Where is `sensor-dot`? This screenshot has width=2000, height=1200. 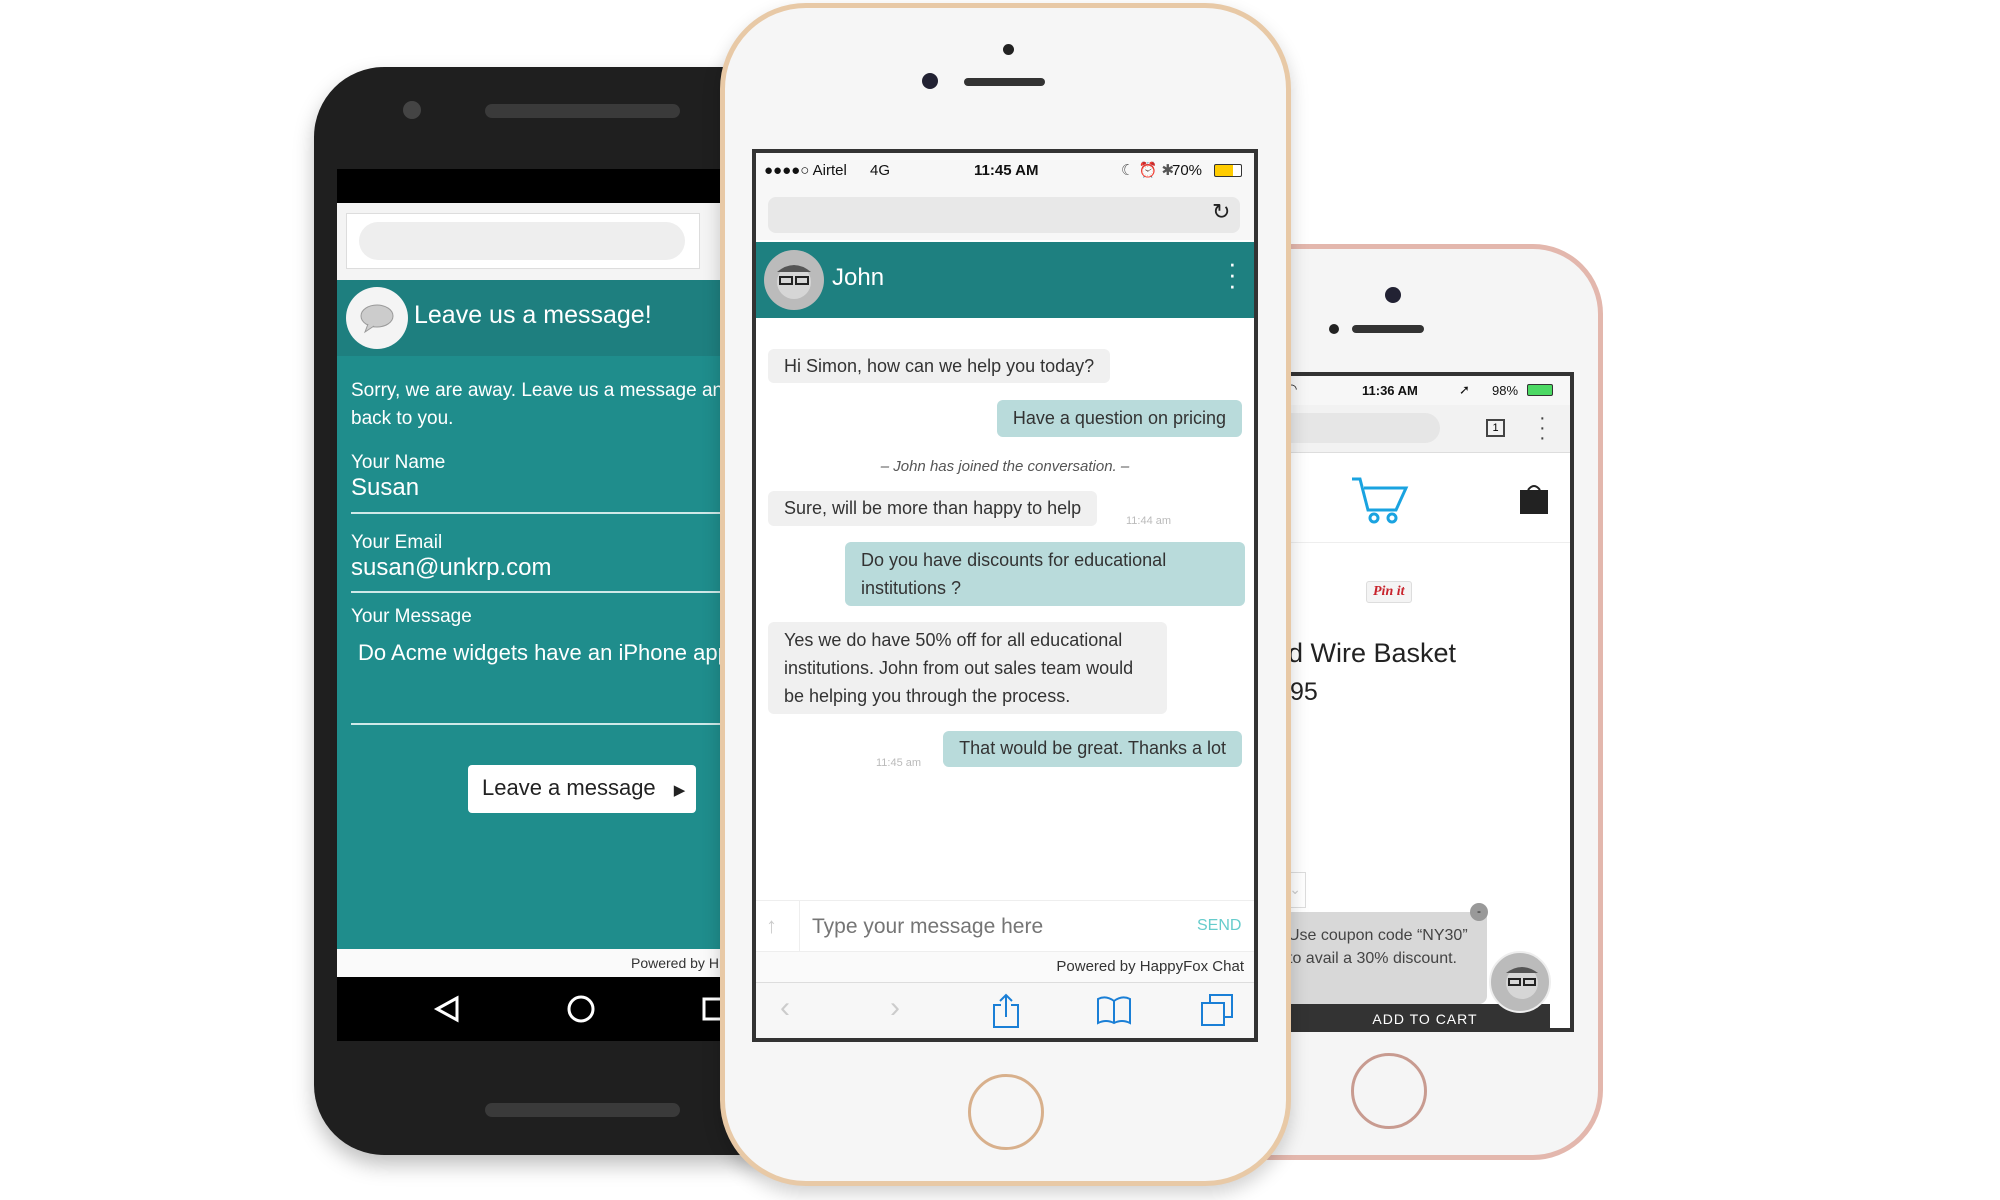
sensor-dot is located at coordinates (1334, 329).